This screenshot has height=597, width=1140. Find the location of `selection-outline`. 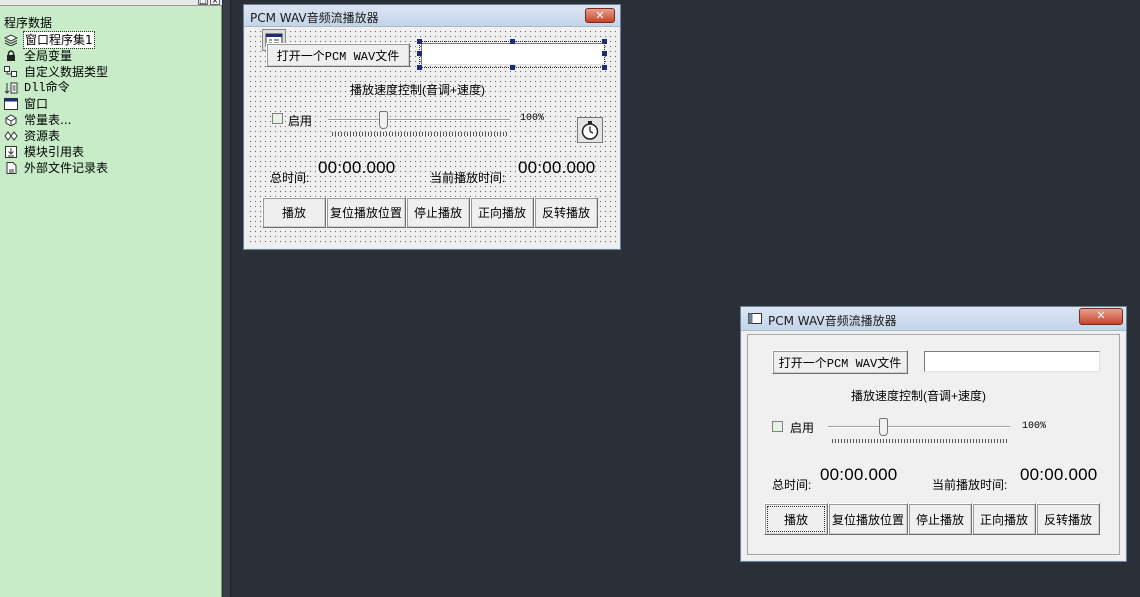

selection-outline is located at coordinates (512, 54).